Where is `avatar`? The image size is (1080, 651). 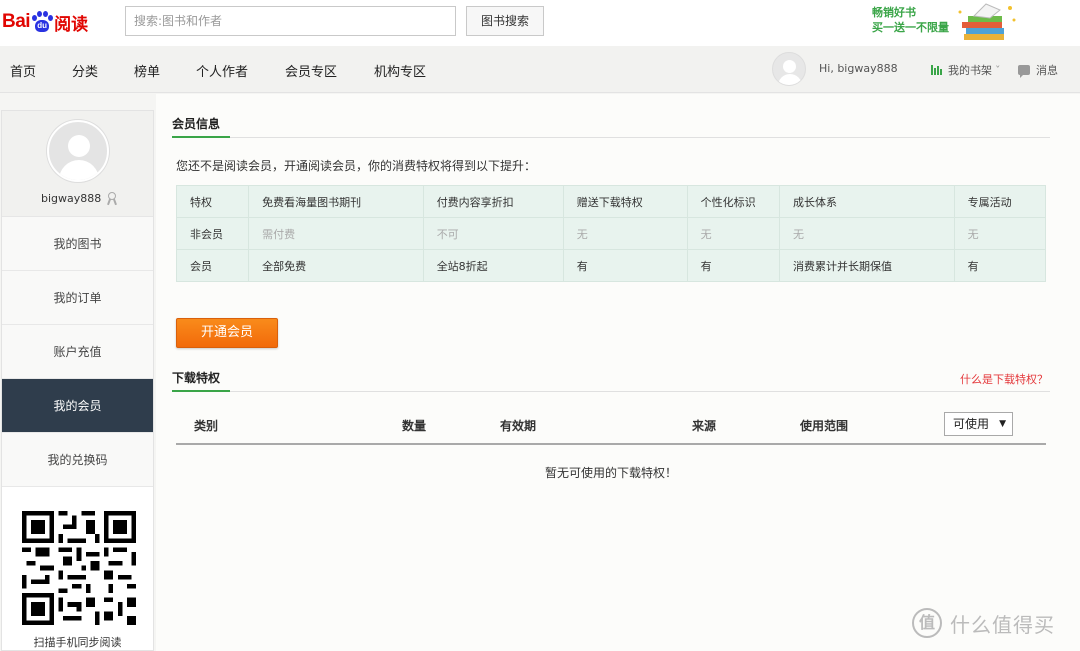 avatar is located at coordinates (789, 69).